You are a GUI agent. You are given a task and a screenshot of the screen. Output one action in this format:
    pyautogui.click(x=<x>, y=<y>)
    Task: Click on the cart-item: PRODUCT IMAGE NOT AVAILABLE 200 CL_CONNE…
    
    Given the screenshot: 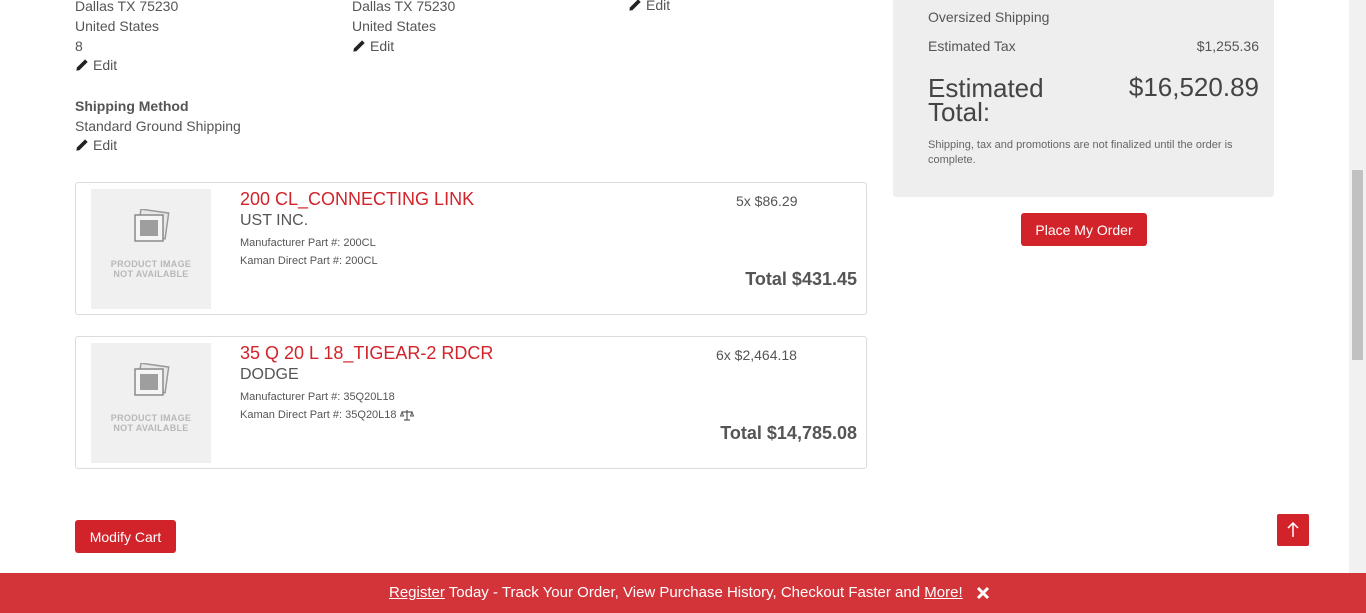 What is the action you would take?
    pyautogui.click(x=471, y=248)
    